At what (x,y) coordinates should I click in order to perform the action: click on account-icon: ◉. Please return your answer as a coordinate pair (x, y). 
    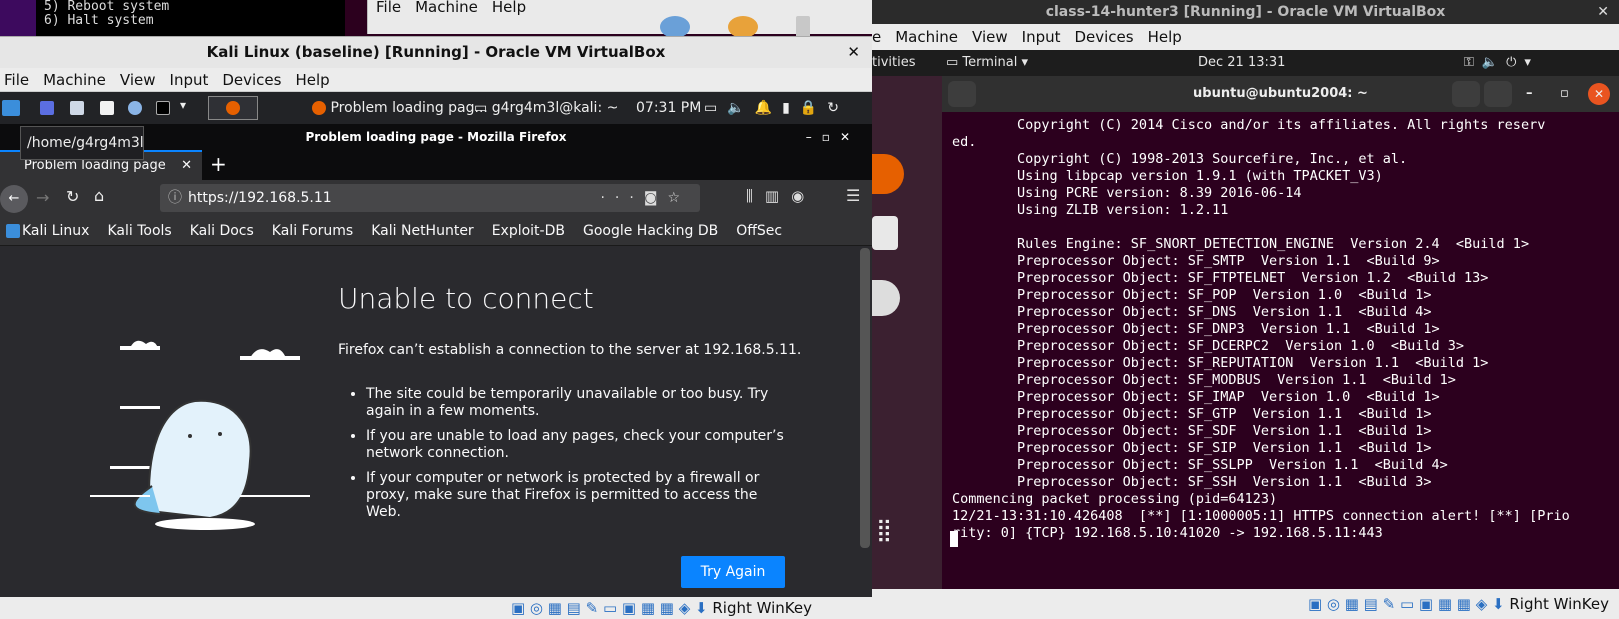
    Looking at the image, I should click on (803, 196).